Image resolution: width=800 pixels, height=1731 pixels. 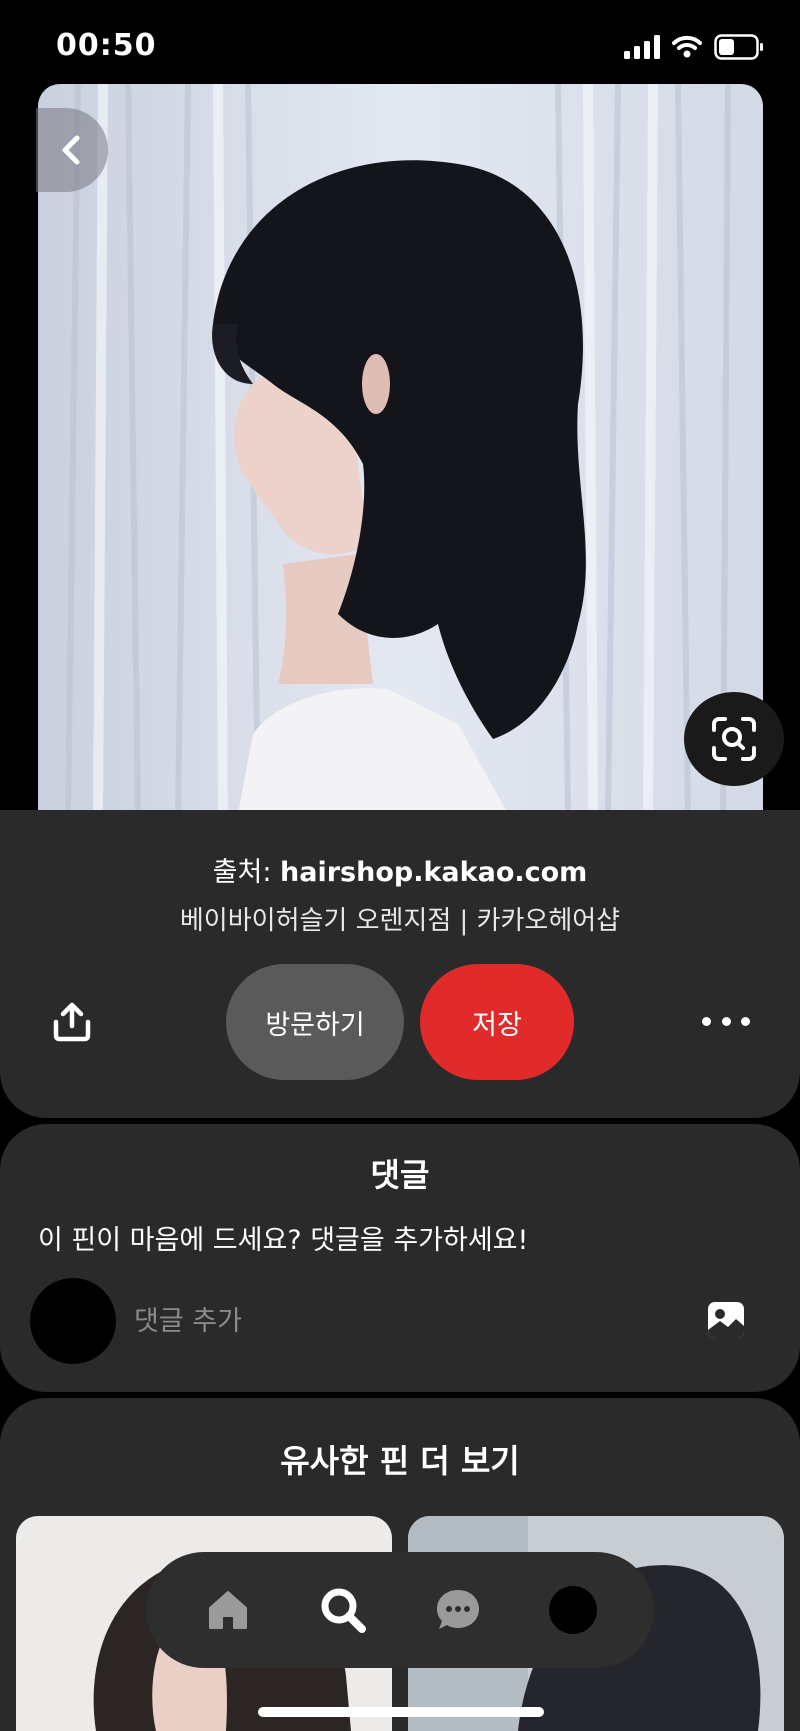 I want to click on comment-input, so click(x=404, y=1321).